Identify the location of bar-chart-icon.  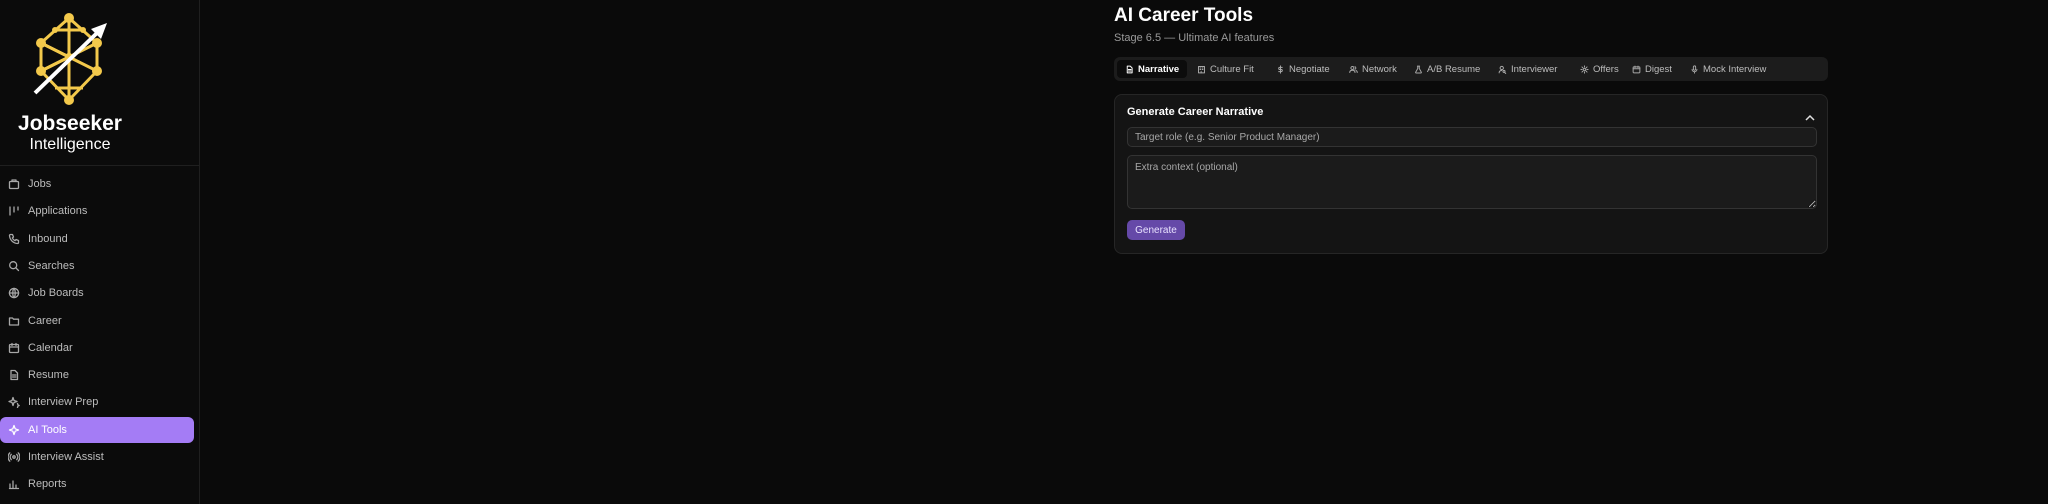
(14, 484).